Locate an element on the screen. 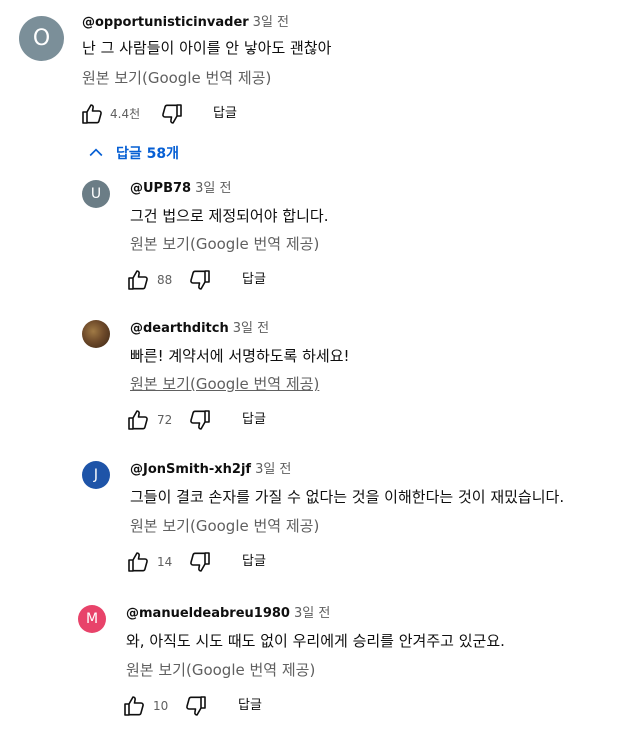  comment-actions: 72 답글 is located at coordinates (206, 420).